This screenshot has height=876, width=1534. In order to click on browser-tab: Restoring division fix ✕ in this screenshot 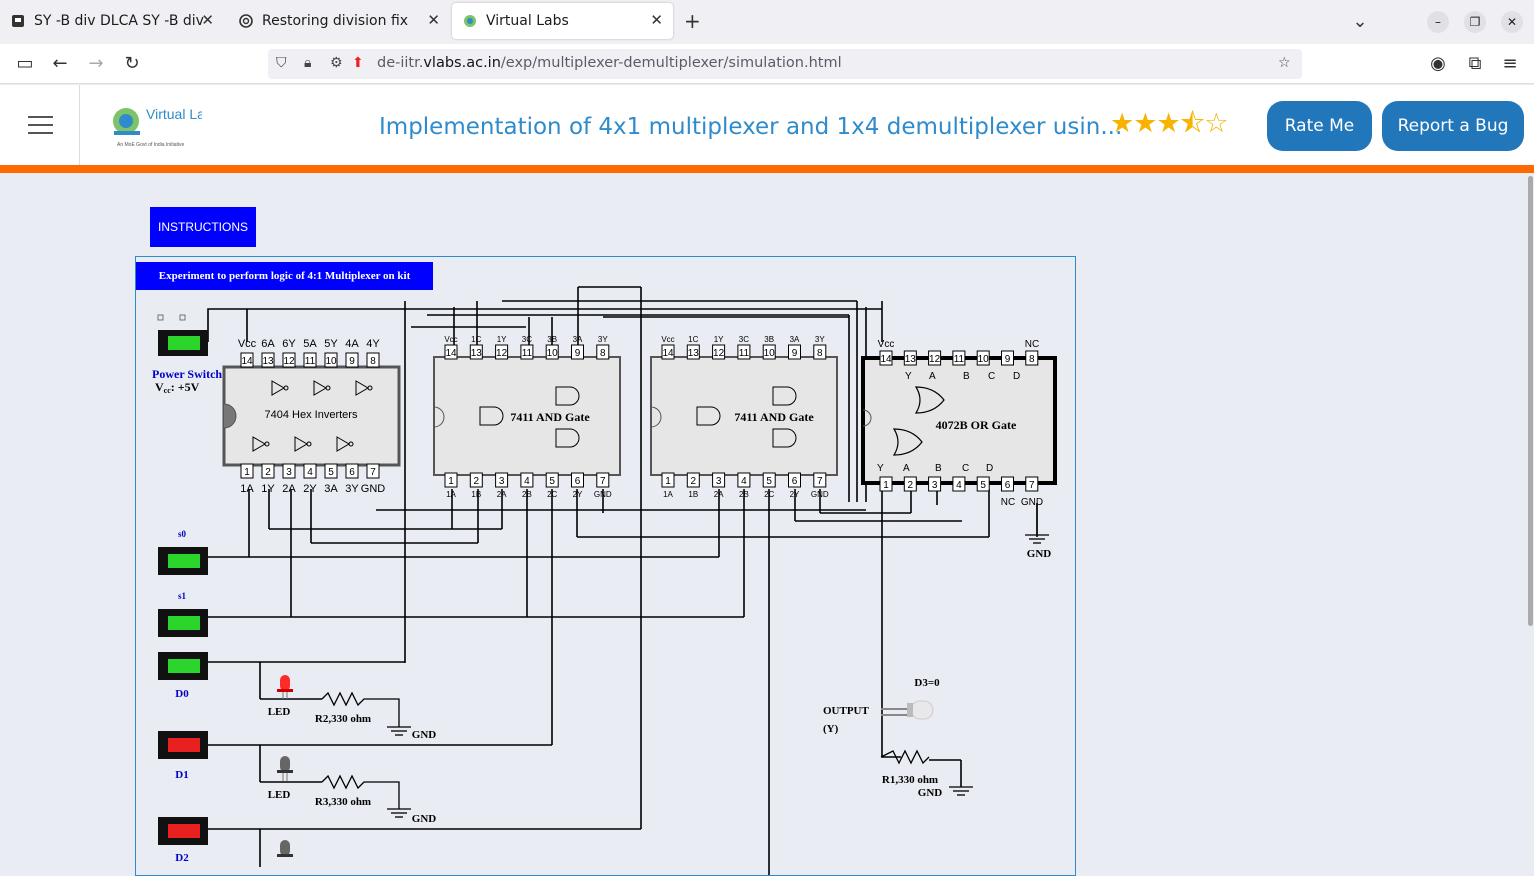, I will do `click(339, 21)`.